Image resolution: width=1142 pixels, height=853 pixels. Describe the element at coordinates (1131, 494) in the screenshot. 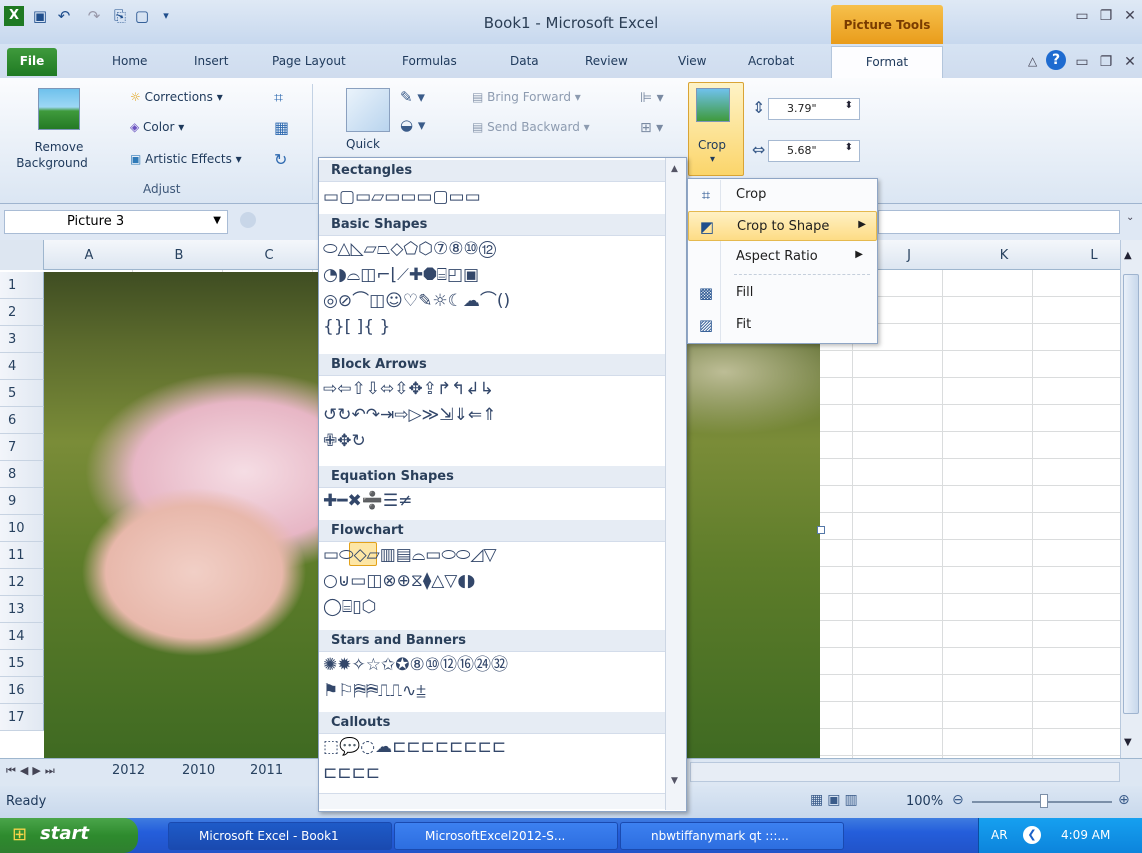

I see `scroll-thumb` at that location.